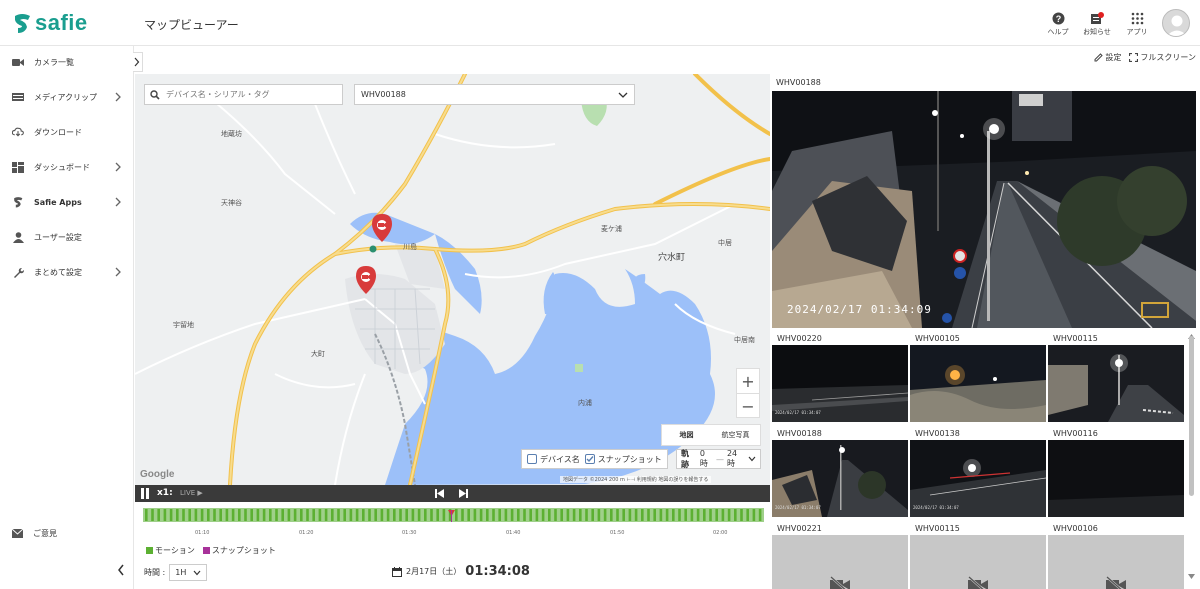 The width and height of the screenshot is (1200, 589). Describe the element at coordinates (686, 435) in the screenshot. I see `map-type-map: 地図` at that location.